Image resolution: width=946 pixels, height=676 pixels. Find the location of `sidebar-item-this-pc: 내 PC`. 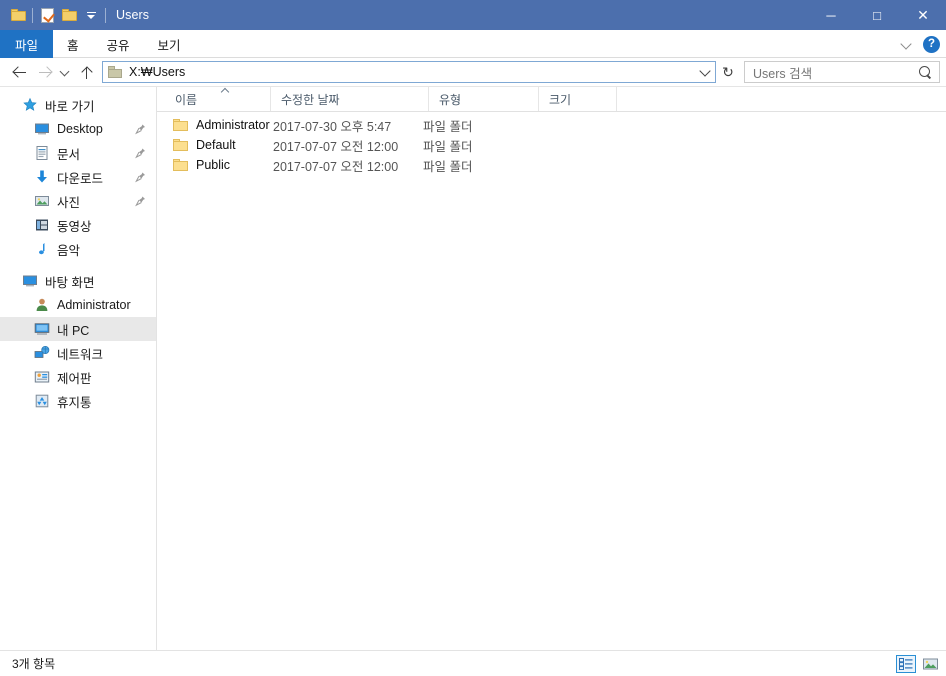

sidebar-item-this-pc: 내 PC is located at coordinates (78, 329).